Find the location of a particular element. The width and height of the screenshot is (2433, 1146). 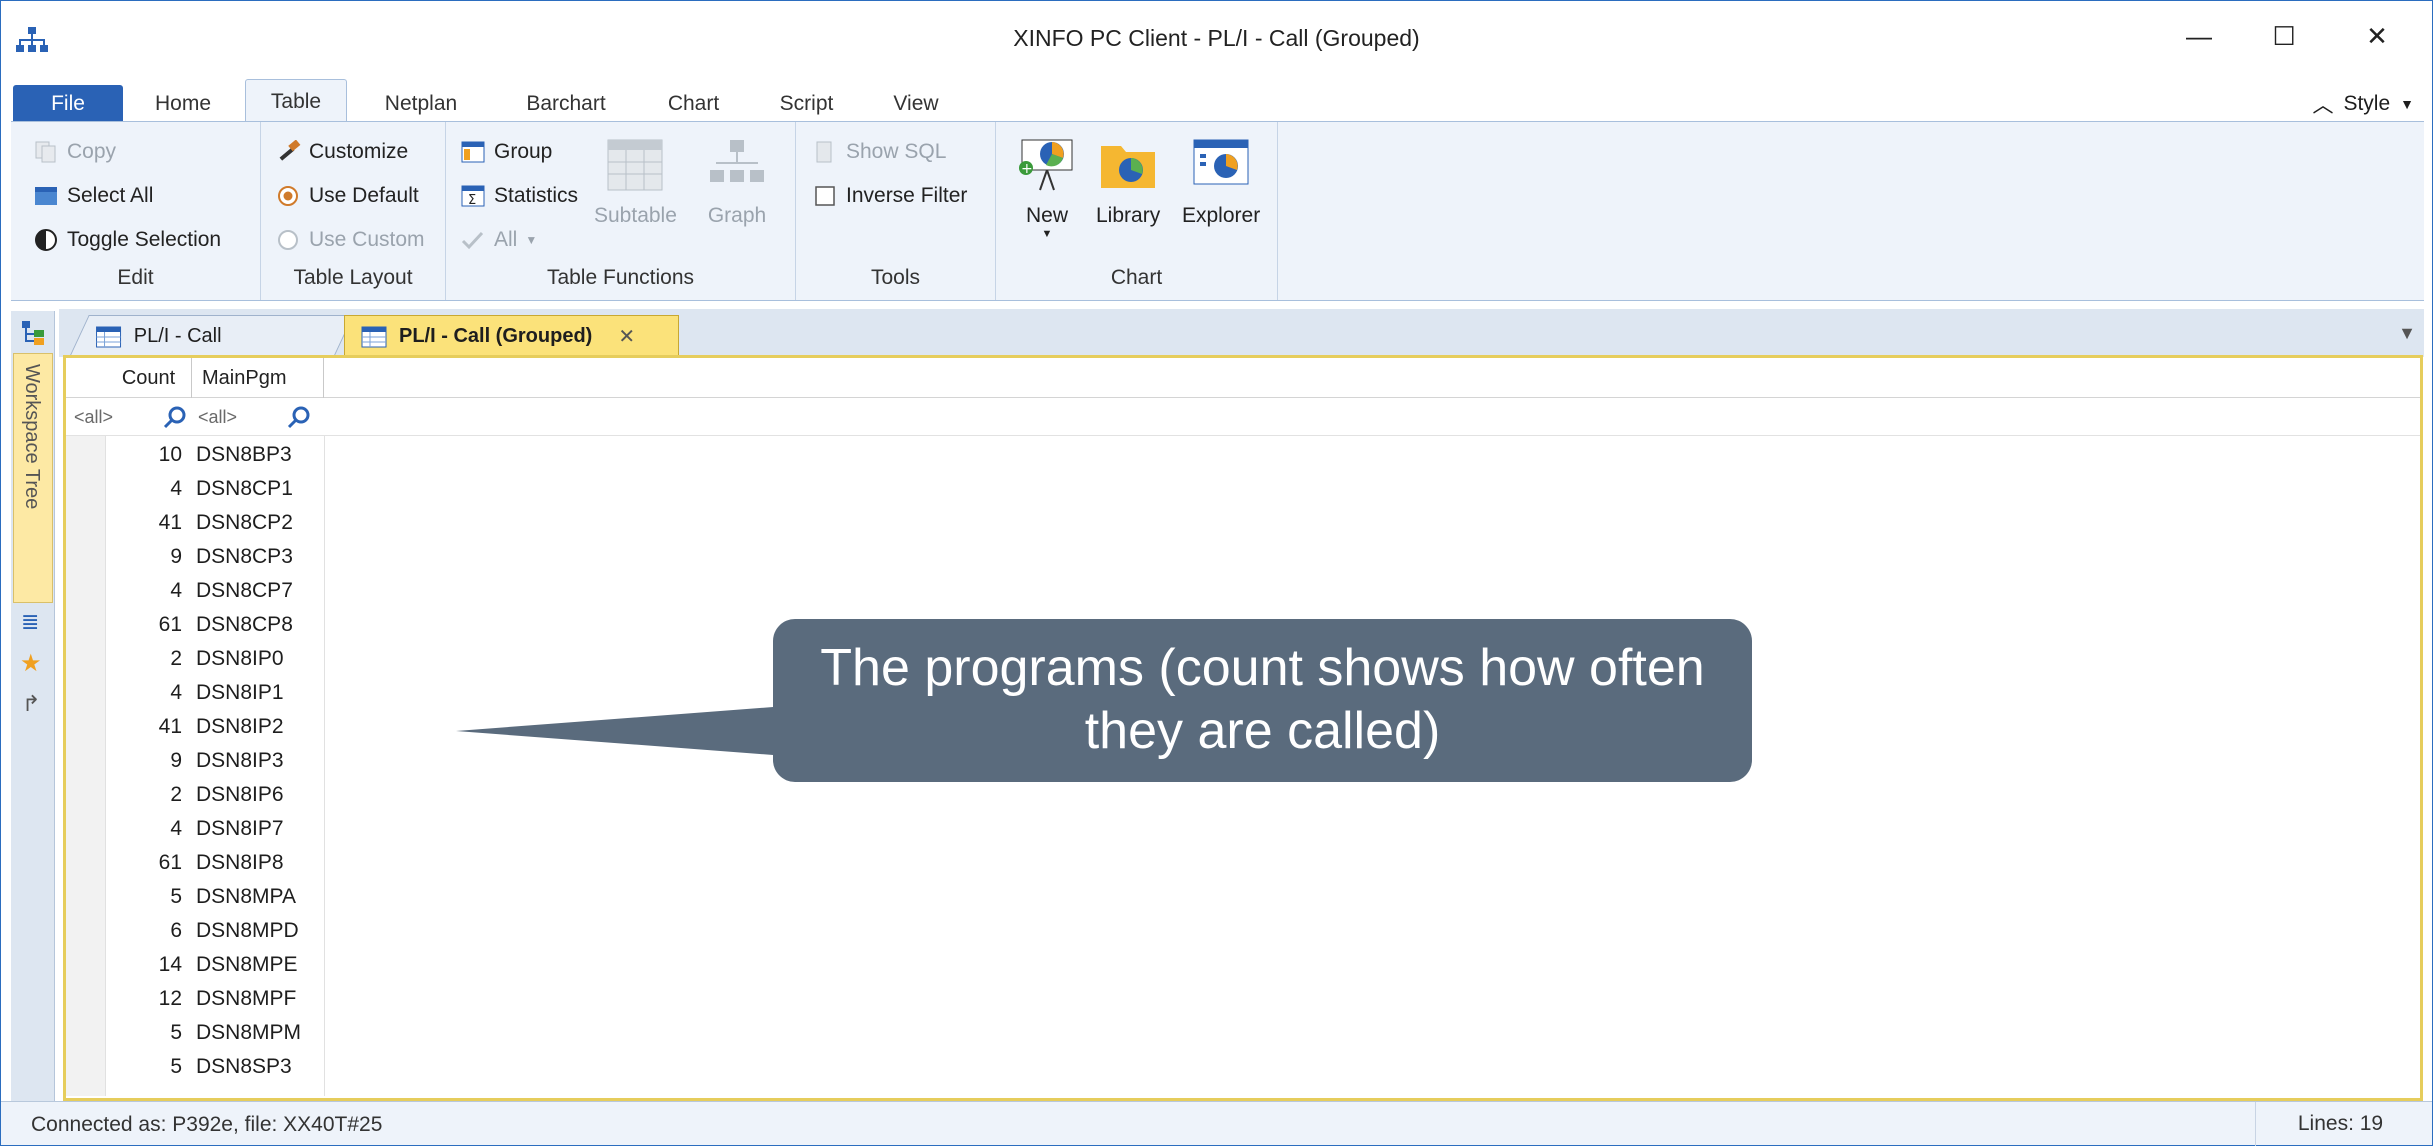

graph-tree-icon is located at coordinates (737, 161).